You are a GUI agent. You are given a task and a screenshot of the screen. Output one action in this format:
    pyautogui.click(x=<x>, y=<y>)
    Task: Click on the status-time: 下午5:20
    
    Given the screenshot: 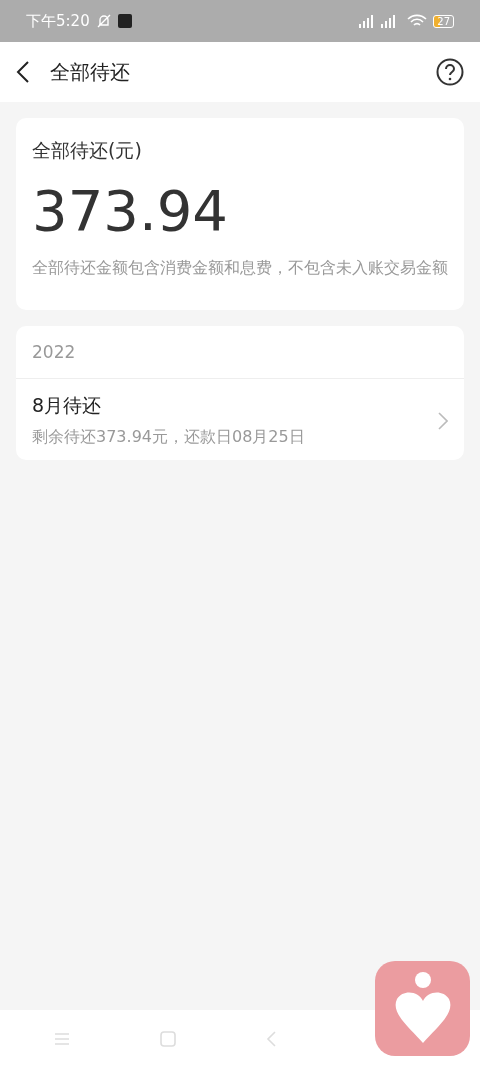 What is the action you would take?
    pyautogui.click(x=58, y=21)
    